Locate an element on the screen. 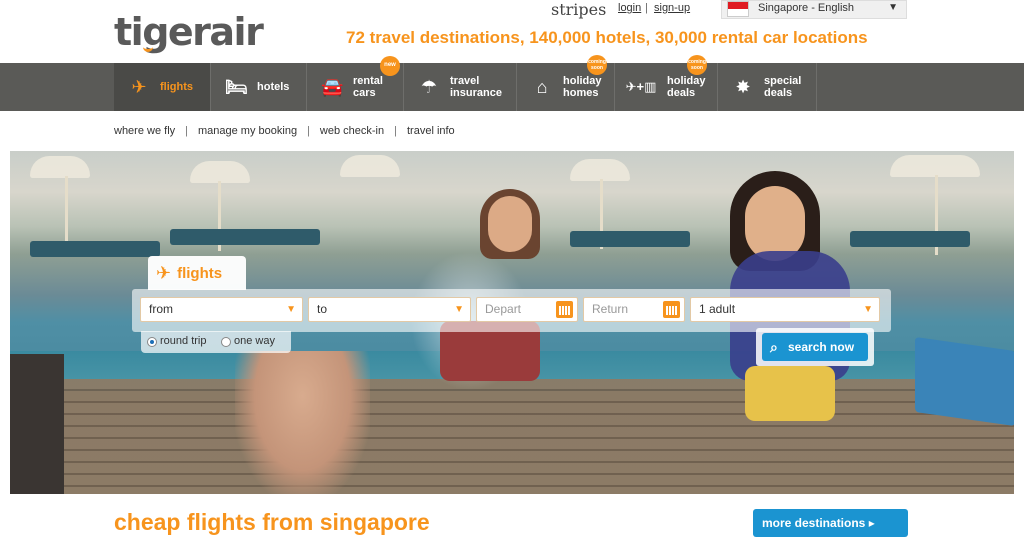 The height and width of the screenshot is (547, 1024). nav-item-hotels: 🛏 hotels is located at coordinates (259, 87).